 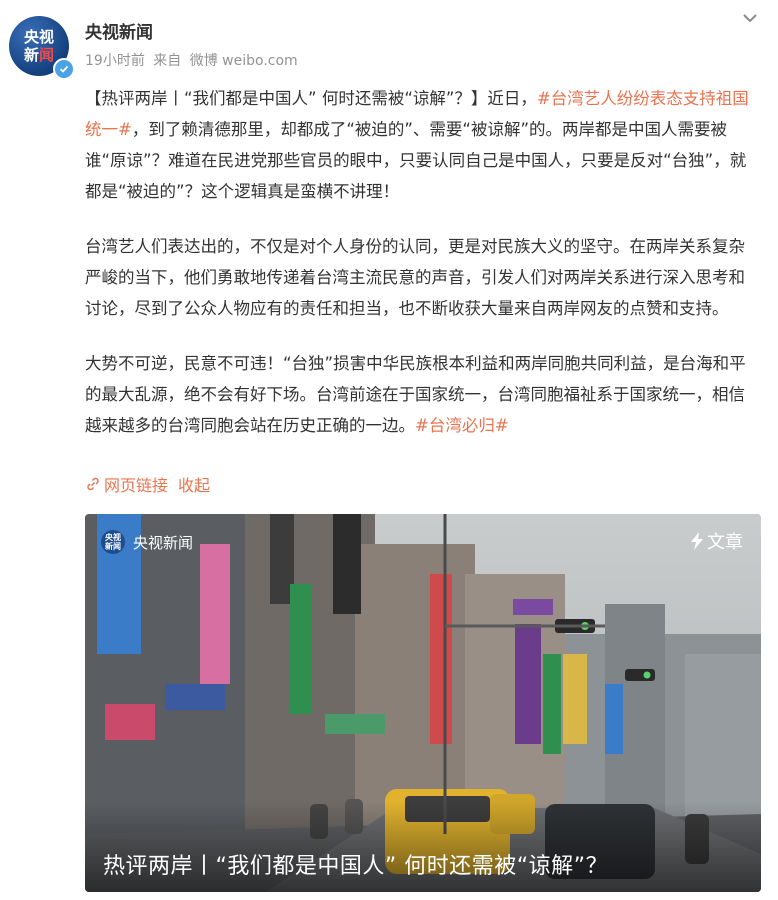 I want to click on article-tag: 文章, so click(x=716, y=541).